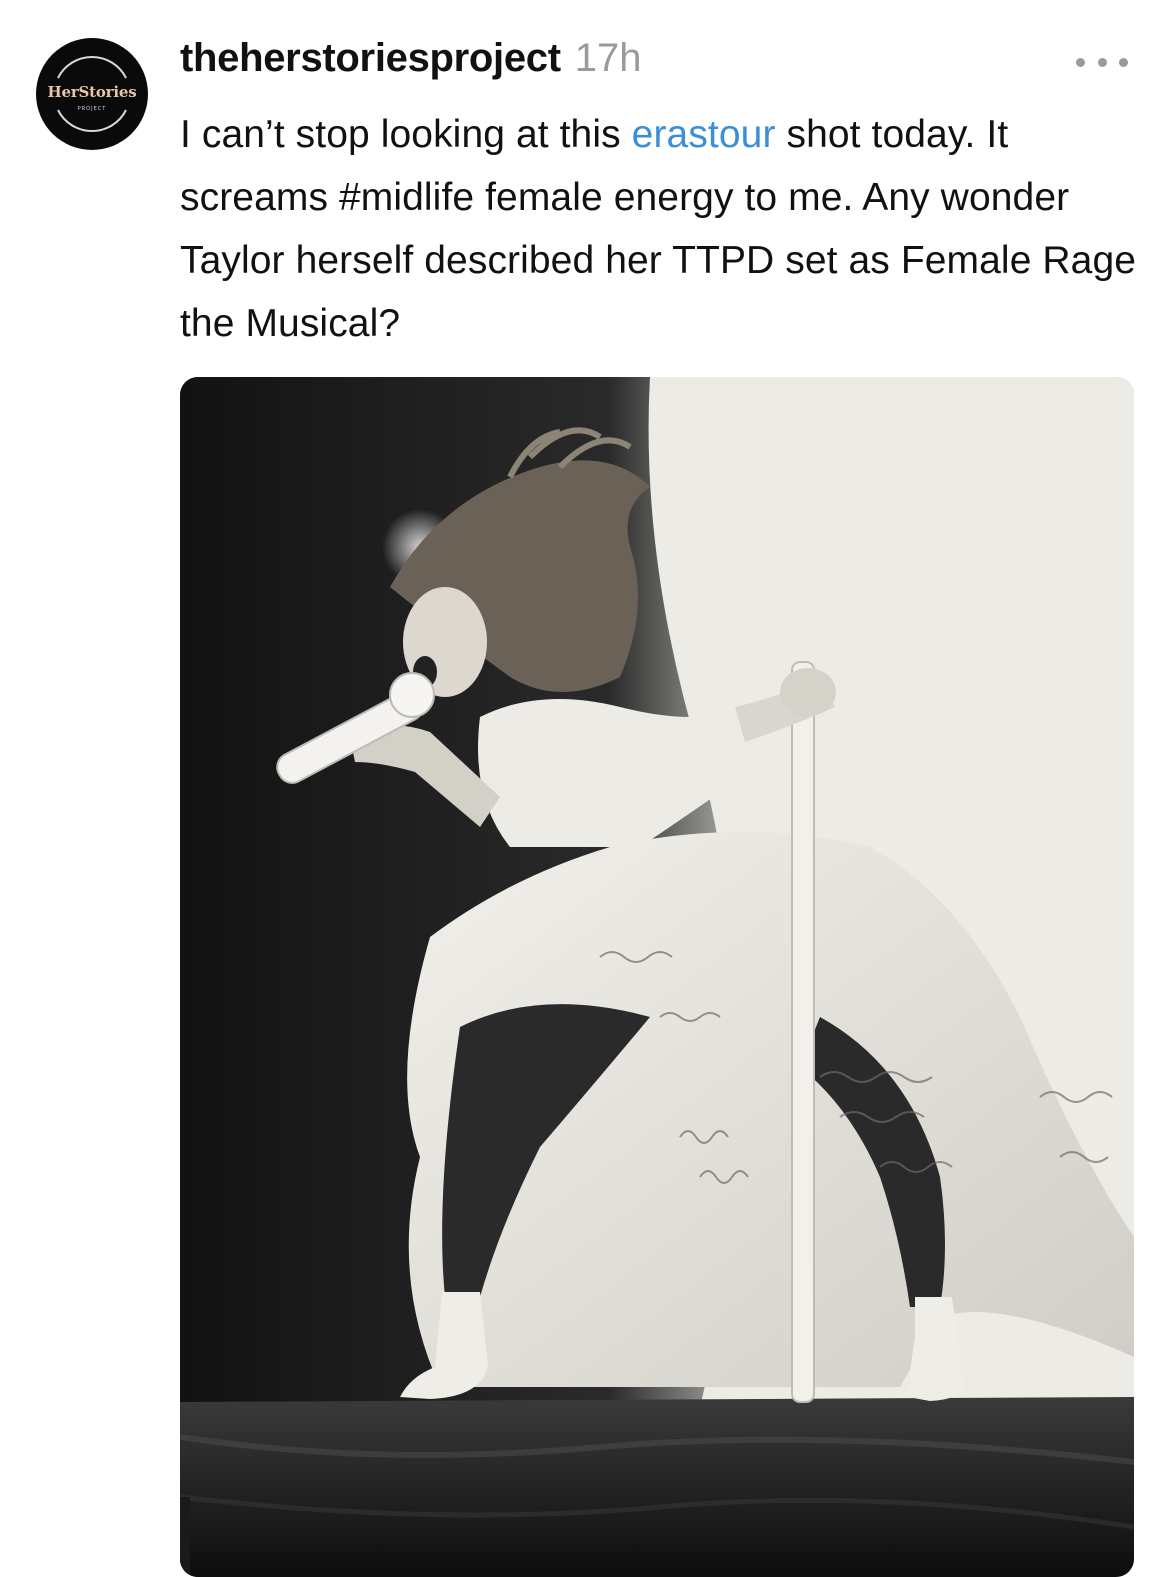 The height and width of the screenshot is (1577, 1170). What do you see at coordinates (704, 134) in the screenshot?
I see `hashtag-link: erastour` at bounding box center [704, 134].